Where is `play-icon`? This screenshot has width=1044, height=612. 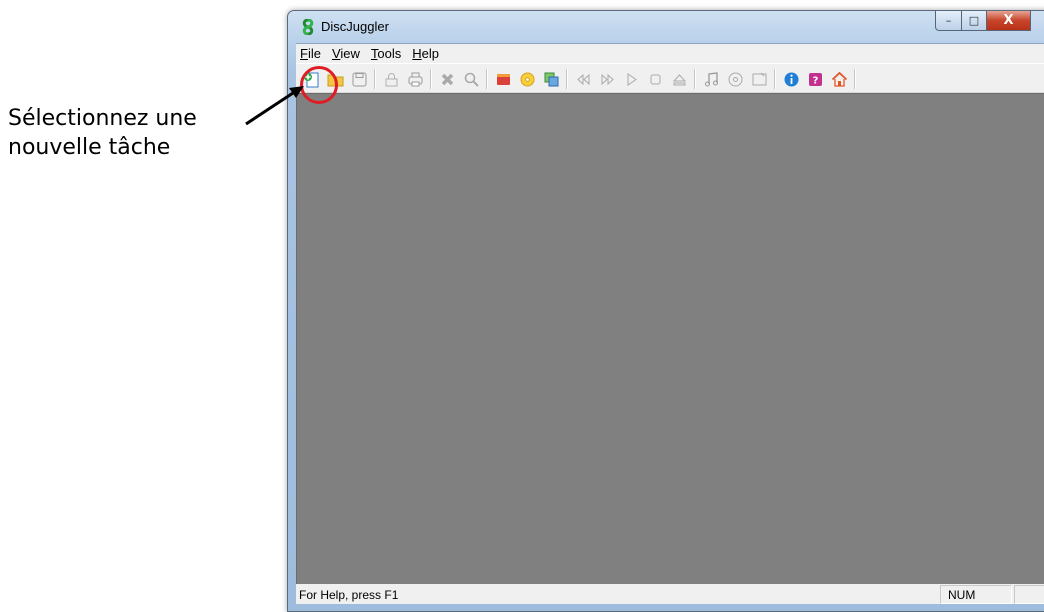
play-icon is located at coordinates (632, 79).